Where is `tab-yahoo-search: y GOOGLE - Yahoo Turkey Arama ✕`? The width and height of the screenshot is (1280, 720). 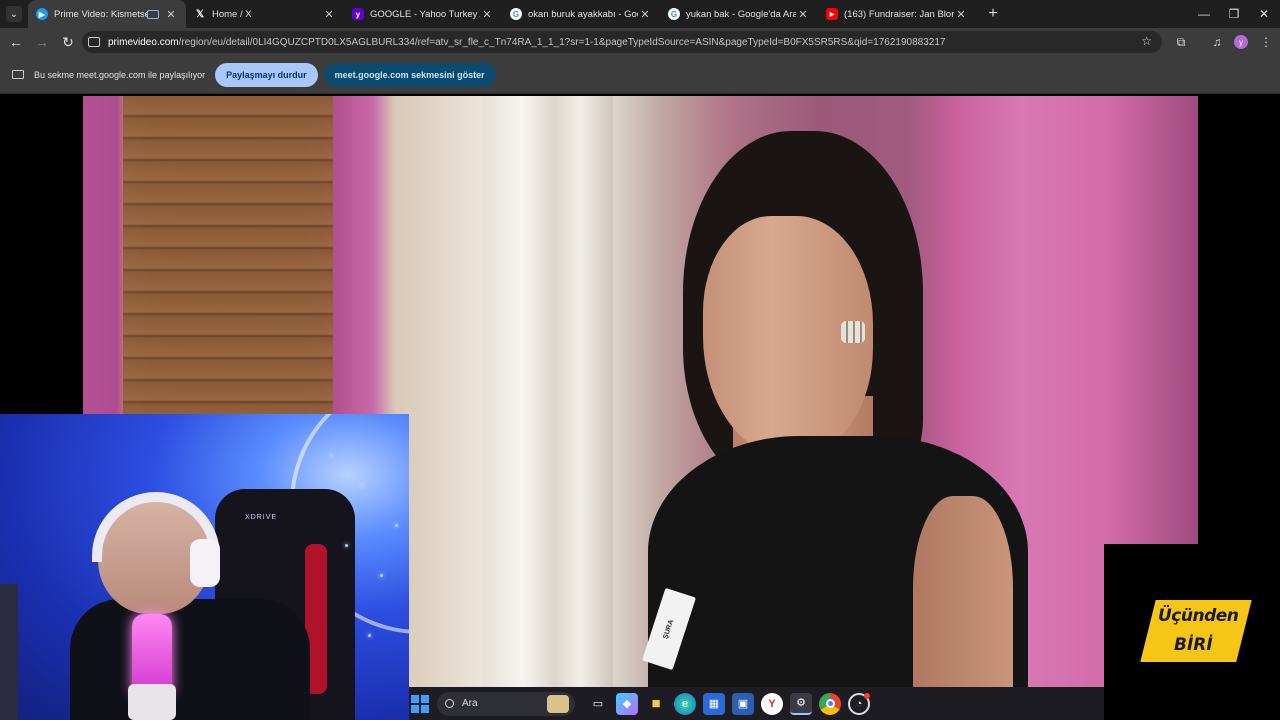
tab-yahoo-search: y GOOGLE - Yahoo Turkey Arama ✕ is located at coordinates (423, 14).